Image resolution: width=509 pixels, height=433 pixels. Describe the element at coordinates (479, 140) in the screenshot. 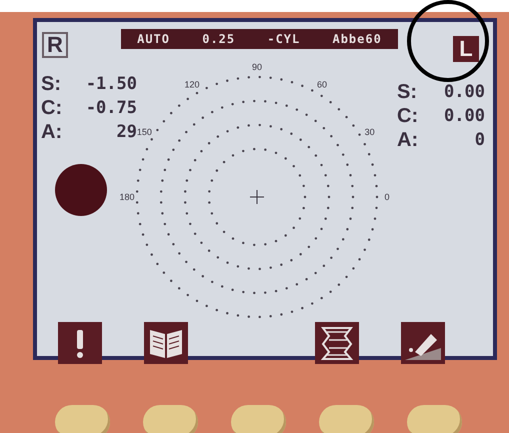

I see `reading-value: 0` at that location.